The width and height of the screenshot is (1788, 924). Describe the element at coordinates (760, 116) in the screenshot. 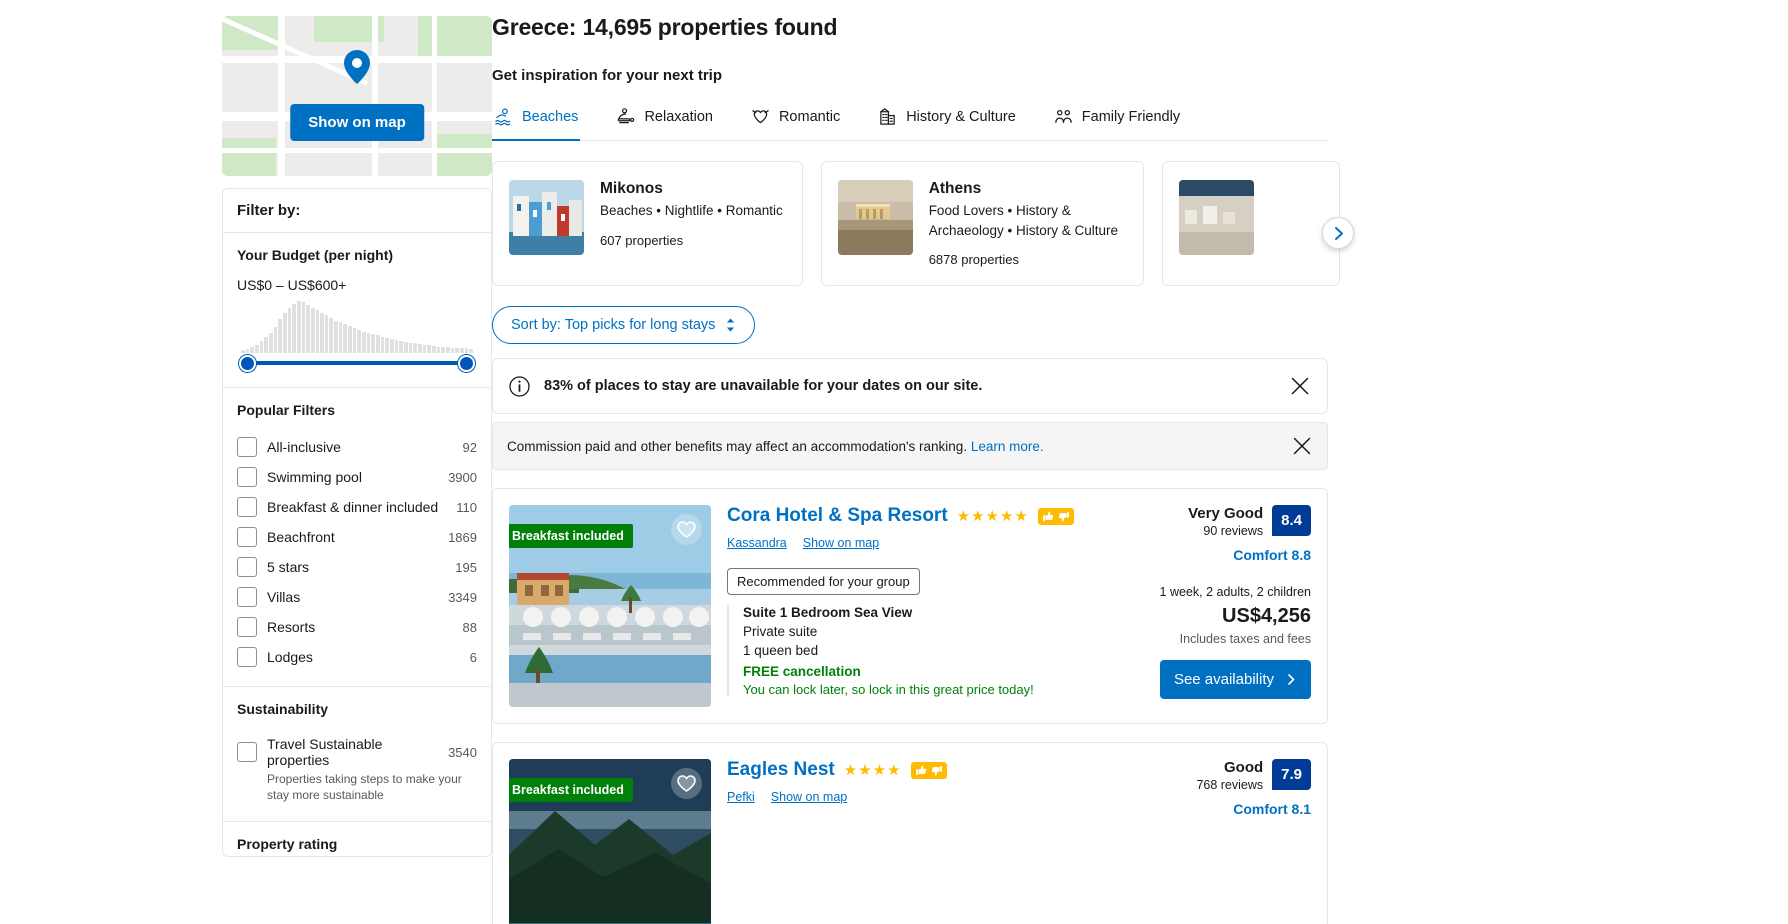

I see `heart-romantic-icon` at that location.